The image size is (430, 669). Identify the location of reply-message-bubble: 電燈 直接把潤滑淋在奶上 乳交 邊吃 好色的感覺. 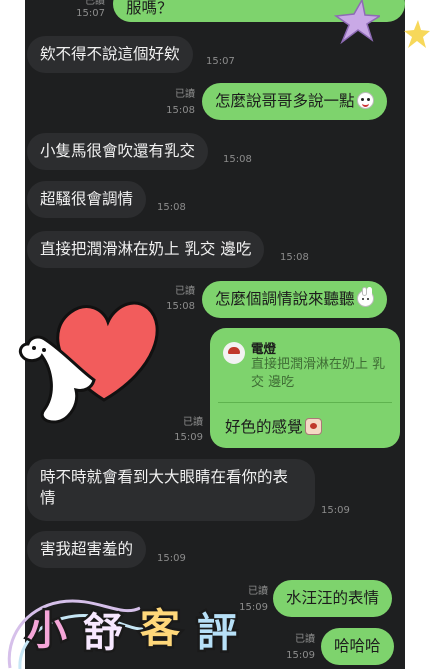
(305, 388).